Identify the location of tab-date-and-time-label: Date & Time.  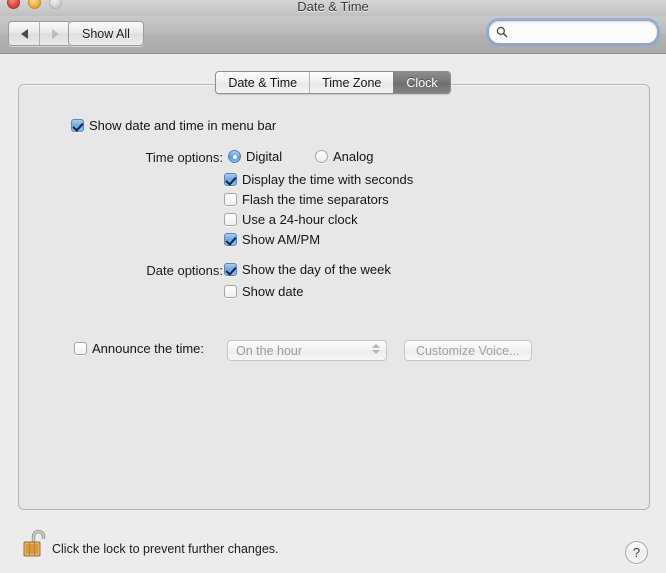
(263, 82).